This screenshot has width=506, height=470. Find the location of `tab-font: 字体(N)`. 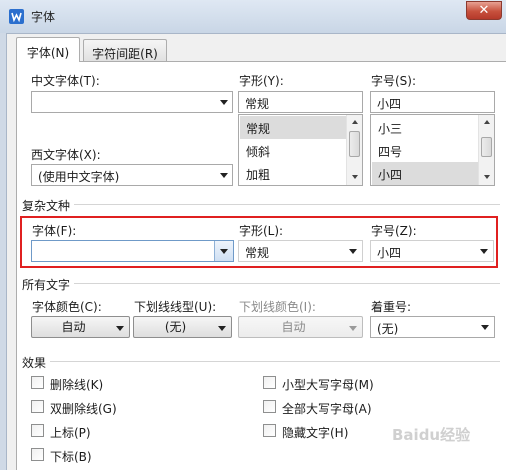

tab-font: 字体(N) is located at coordinates (48, 49).